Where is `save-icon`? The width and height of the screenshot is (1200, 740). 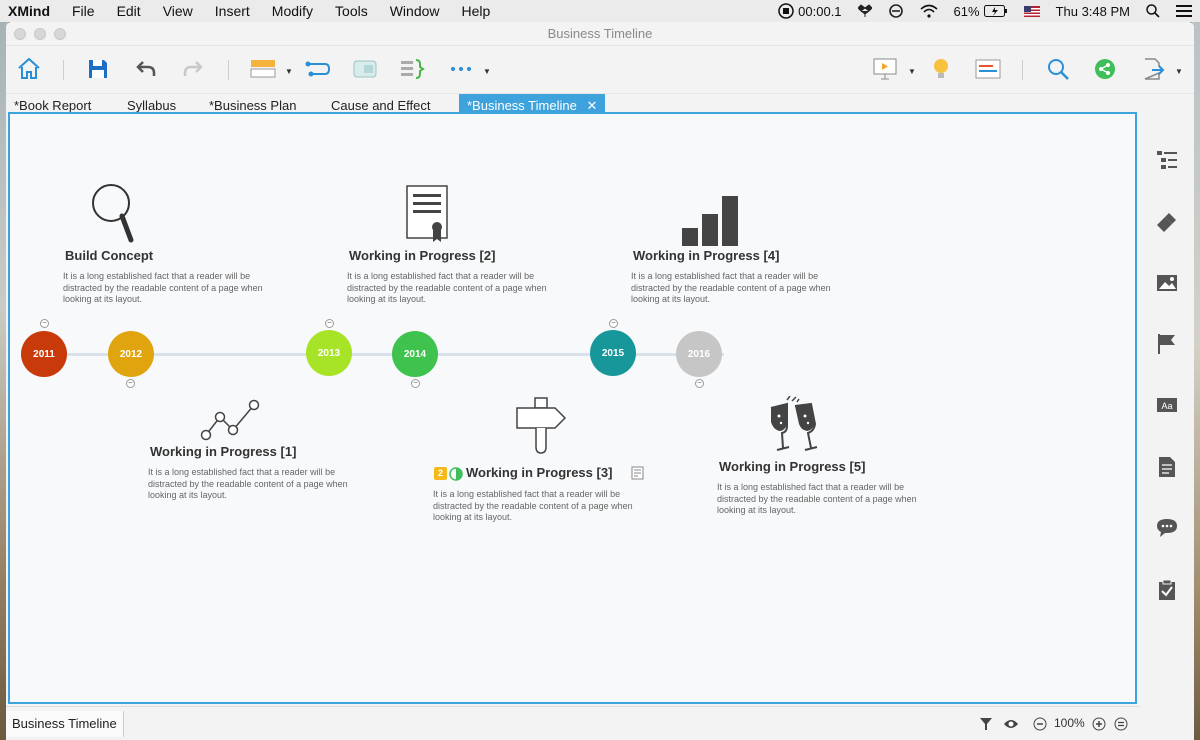
save-icon is located at coordinates (98, 69).